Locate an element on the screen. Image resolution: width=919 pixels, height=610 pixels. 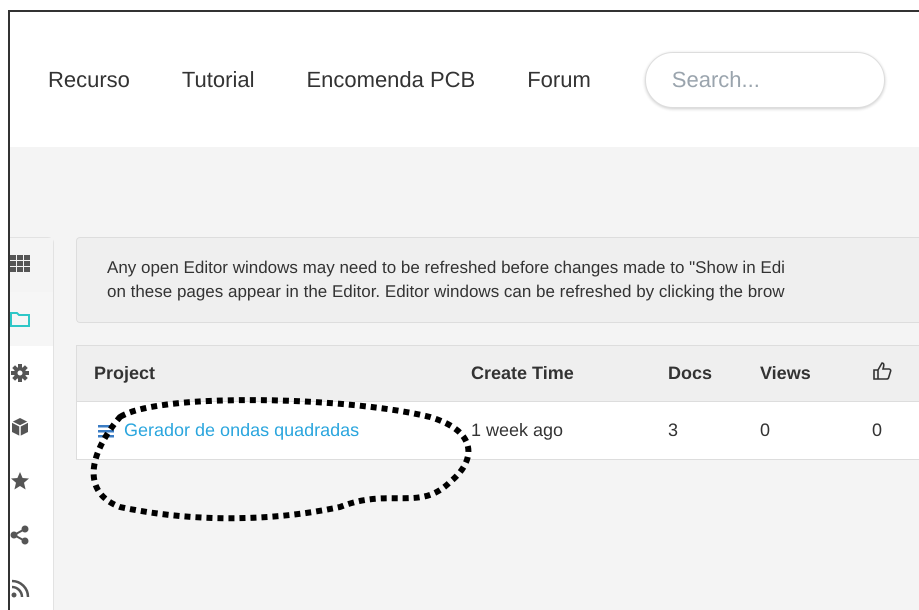
grid-icon is located at coordinates (20, 265).